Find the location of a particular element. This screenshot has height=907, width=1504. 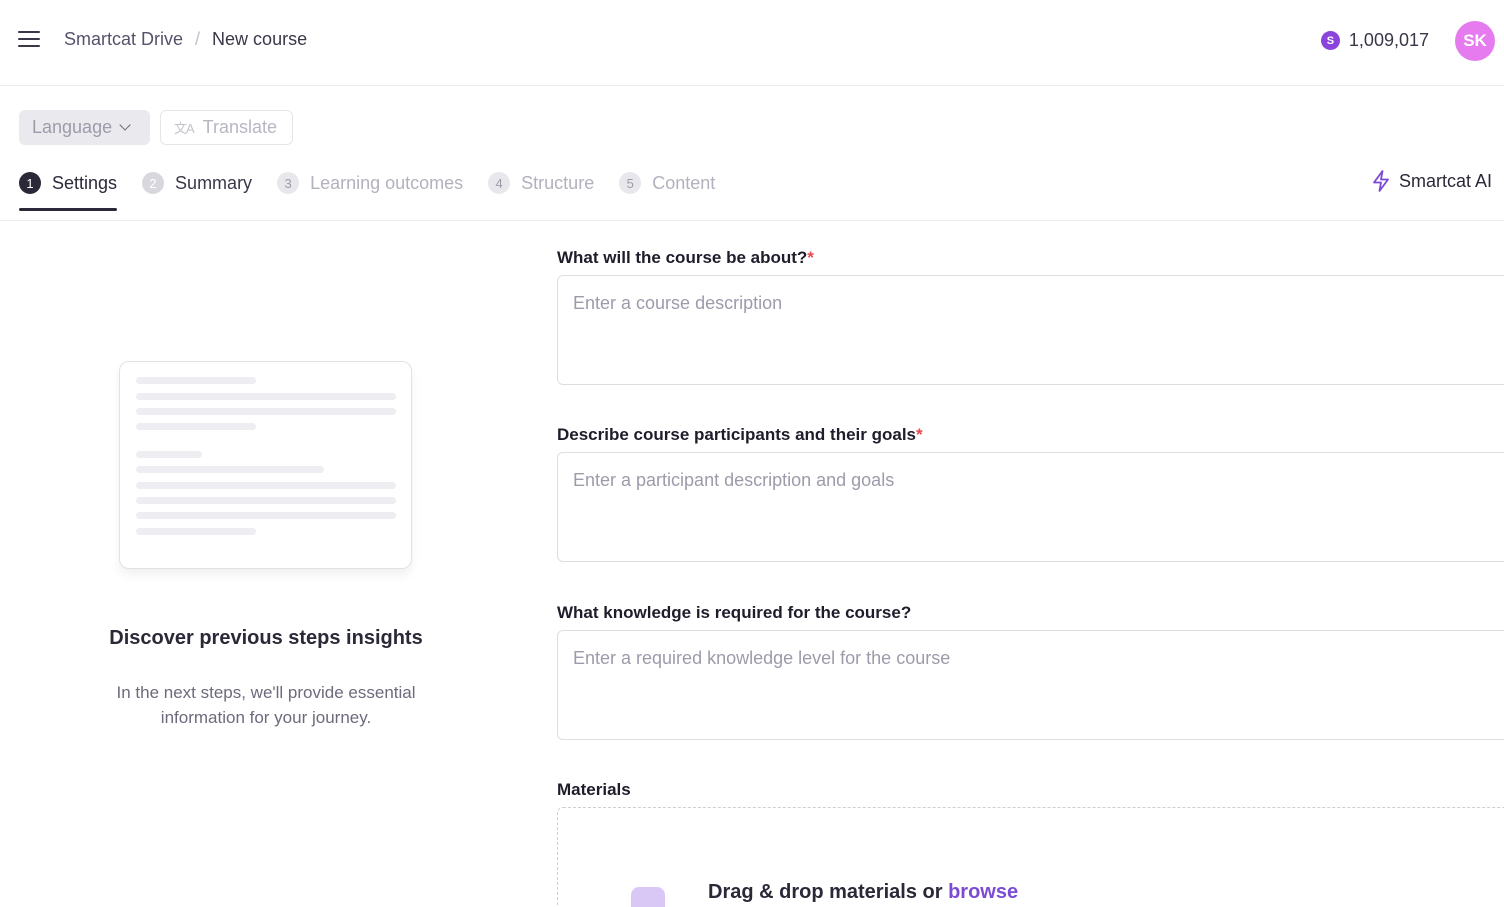

smartcat-ai-label: Smartcat AI is located at coordinates (1445, 180).